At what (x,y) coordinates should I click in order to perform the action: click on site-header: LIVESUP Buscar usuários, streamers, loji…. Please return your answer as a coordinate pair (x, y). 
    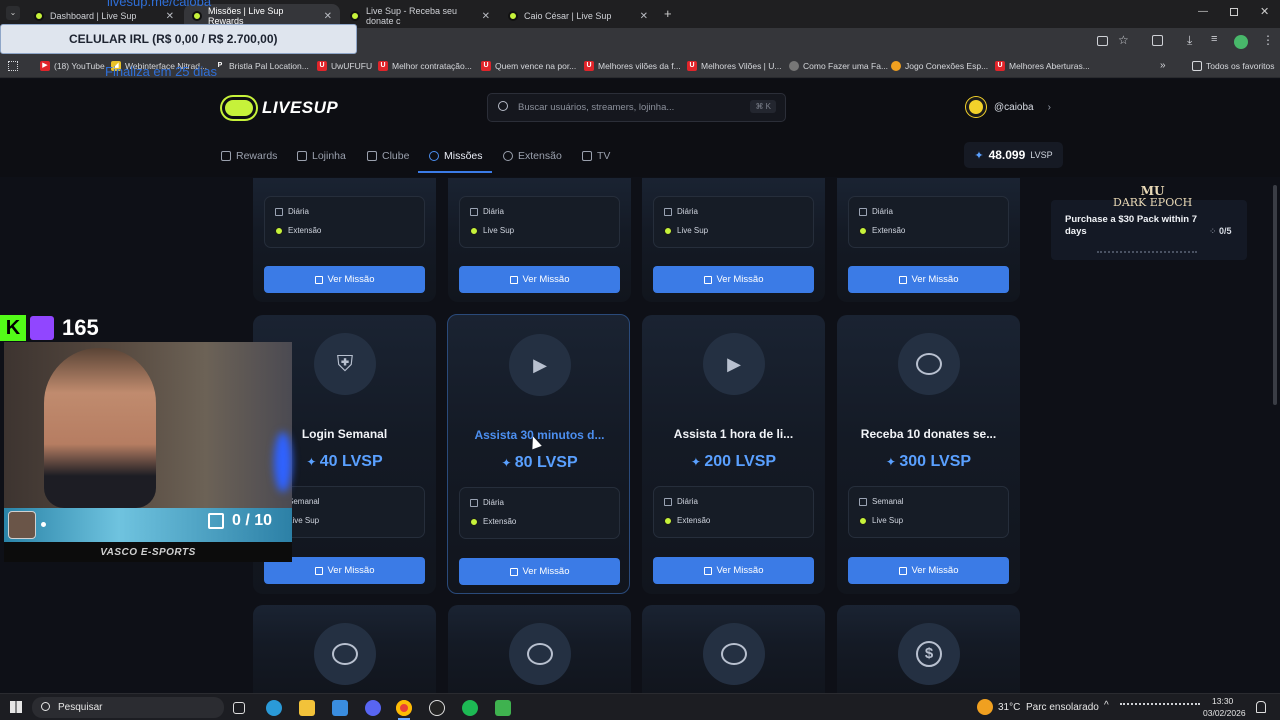
    Looking at the image, I should click on (640, 128).